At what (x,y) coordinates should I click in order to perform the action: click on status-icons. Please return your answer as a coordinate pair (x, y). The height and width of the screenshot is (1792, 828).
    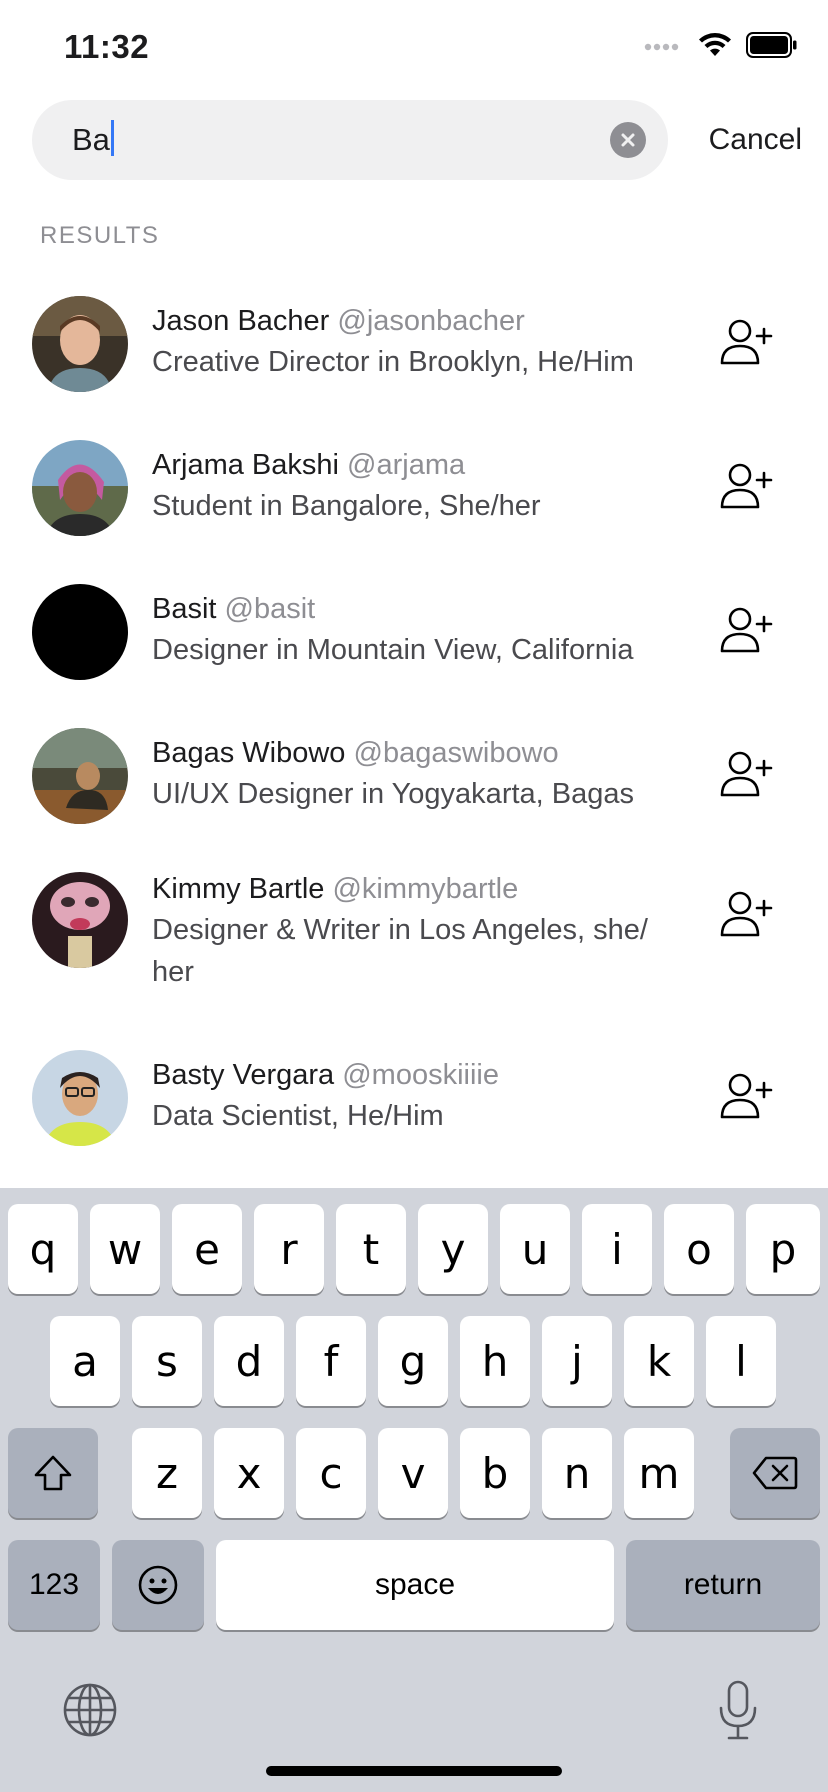
    Looking at the image, I should click on (721, 45).